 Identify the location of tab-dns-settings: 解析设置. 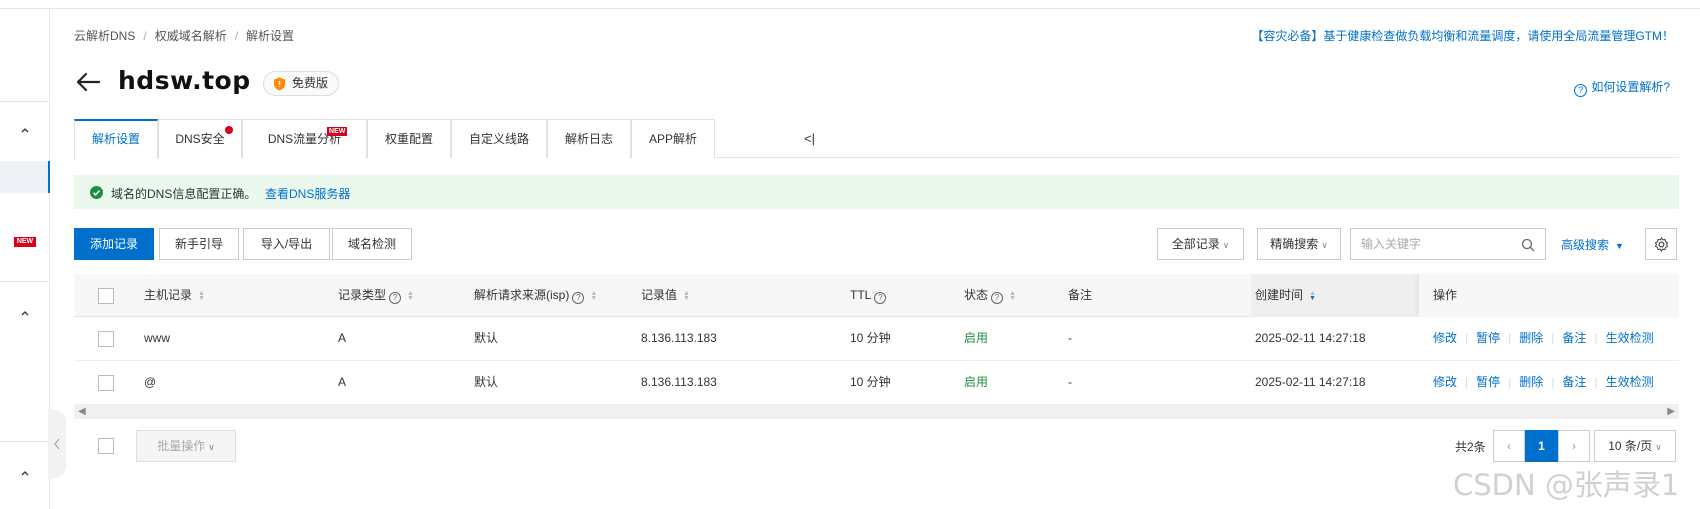
(116, 139).